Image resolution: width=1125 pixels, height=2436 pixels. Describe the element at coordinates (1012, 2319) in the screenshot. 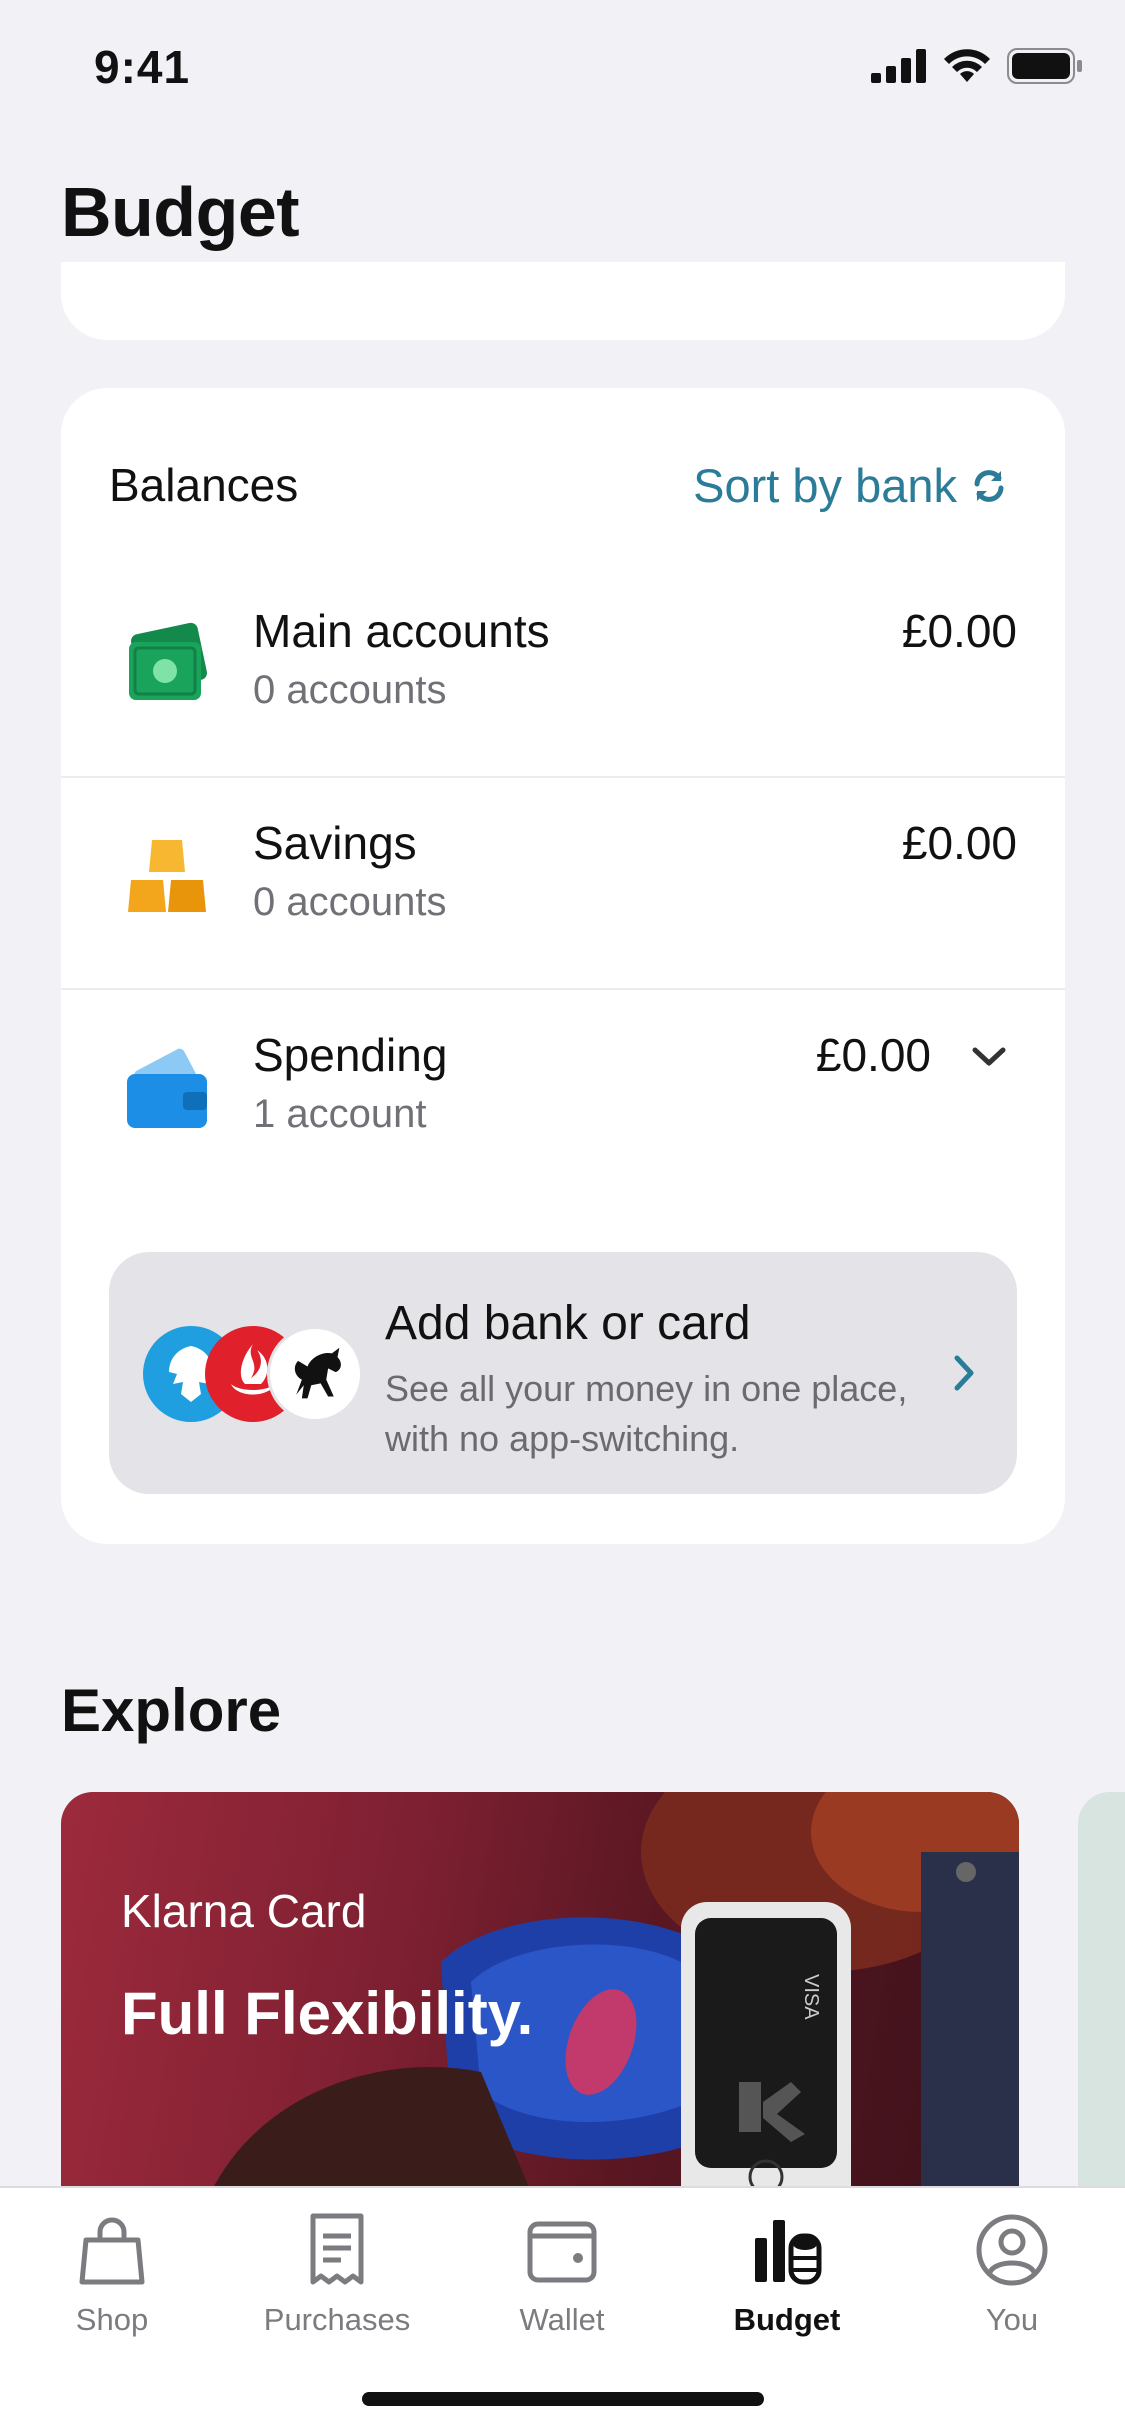

I see `tab-label: You` at that location.